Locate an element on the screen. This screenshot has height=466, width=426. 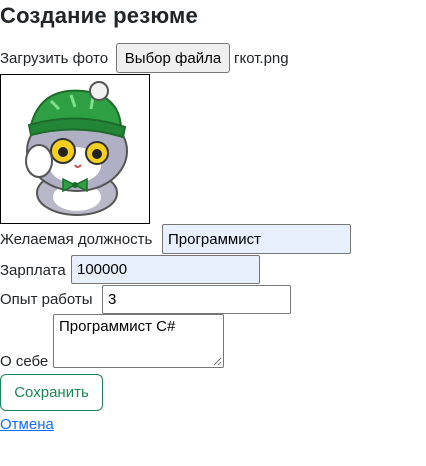
salary-input is located at coordinates (165, 269).